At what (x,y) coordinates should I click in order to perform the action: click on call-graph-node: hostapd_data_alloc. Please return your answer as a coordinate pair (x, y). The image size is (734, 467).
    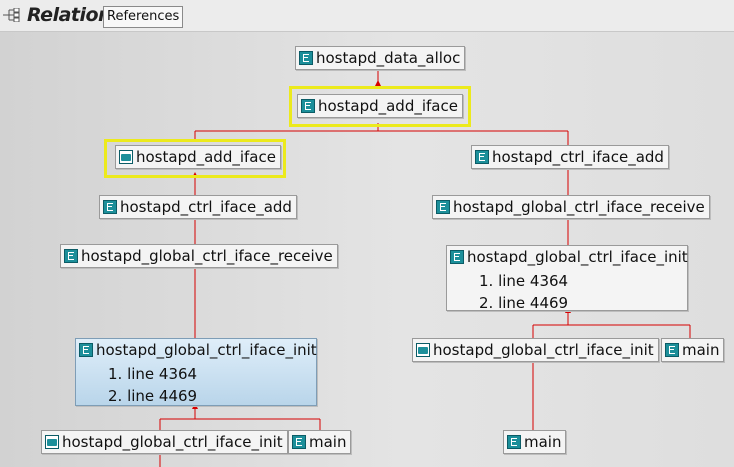
    Looking at the image, I should click on (380, 58).